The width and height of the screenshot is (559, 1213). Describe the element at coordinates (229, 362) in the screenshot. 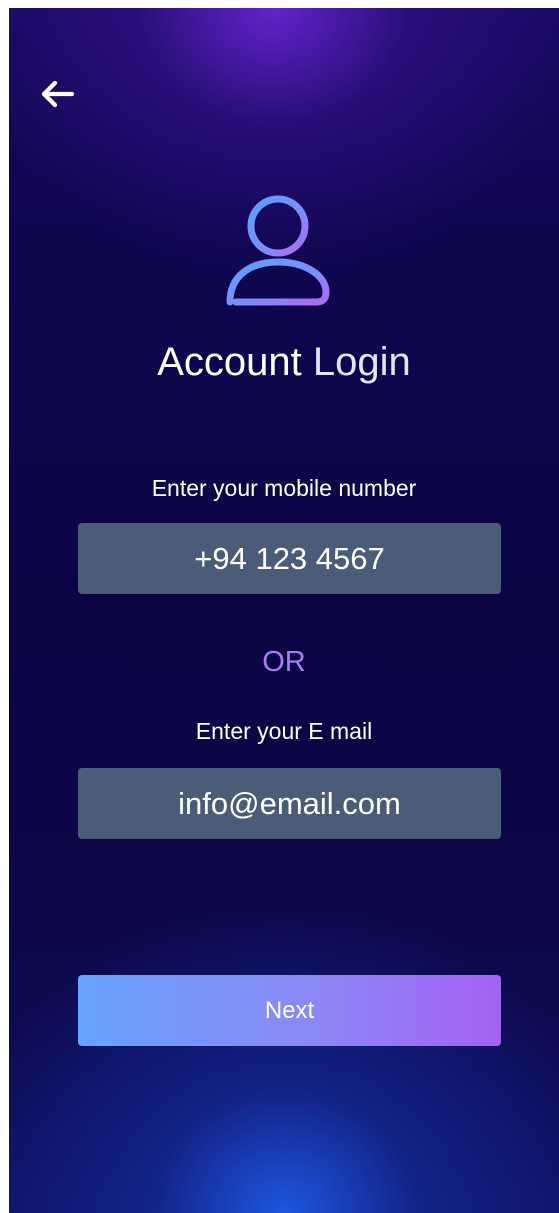

I see `page-title-strong: Account` at that location.